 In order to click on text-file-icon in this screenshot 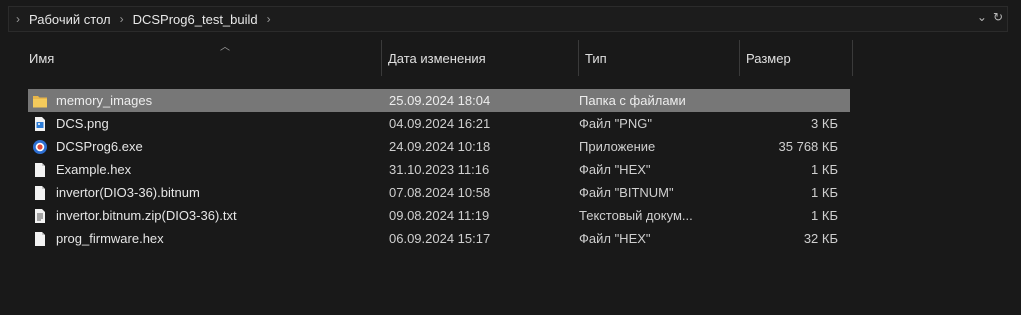, I will do `click(40, 216)`.